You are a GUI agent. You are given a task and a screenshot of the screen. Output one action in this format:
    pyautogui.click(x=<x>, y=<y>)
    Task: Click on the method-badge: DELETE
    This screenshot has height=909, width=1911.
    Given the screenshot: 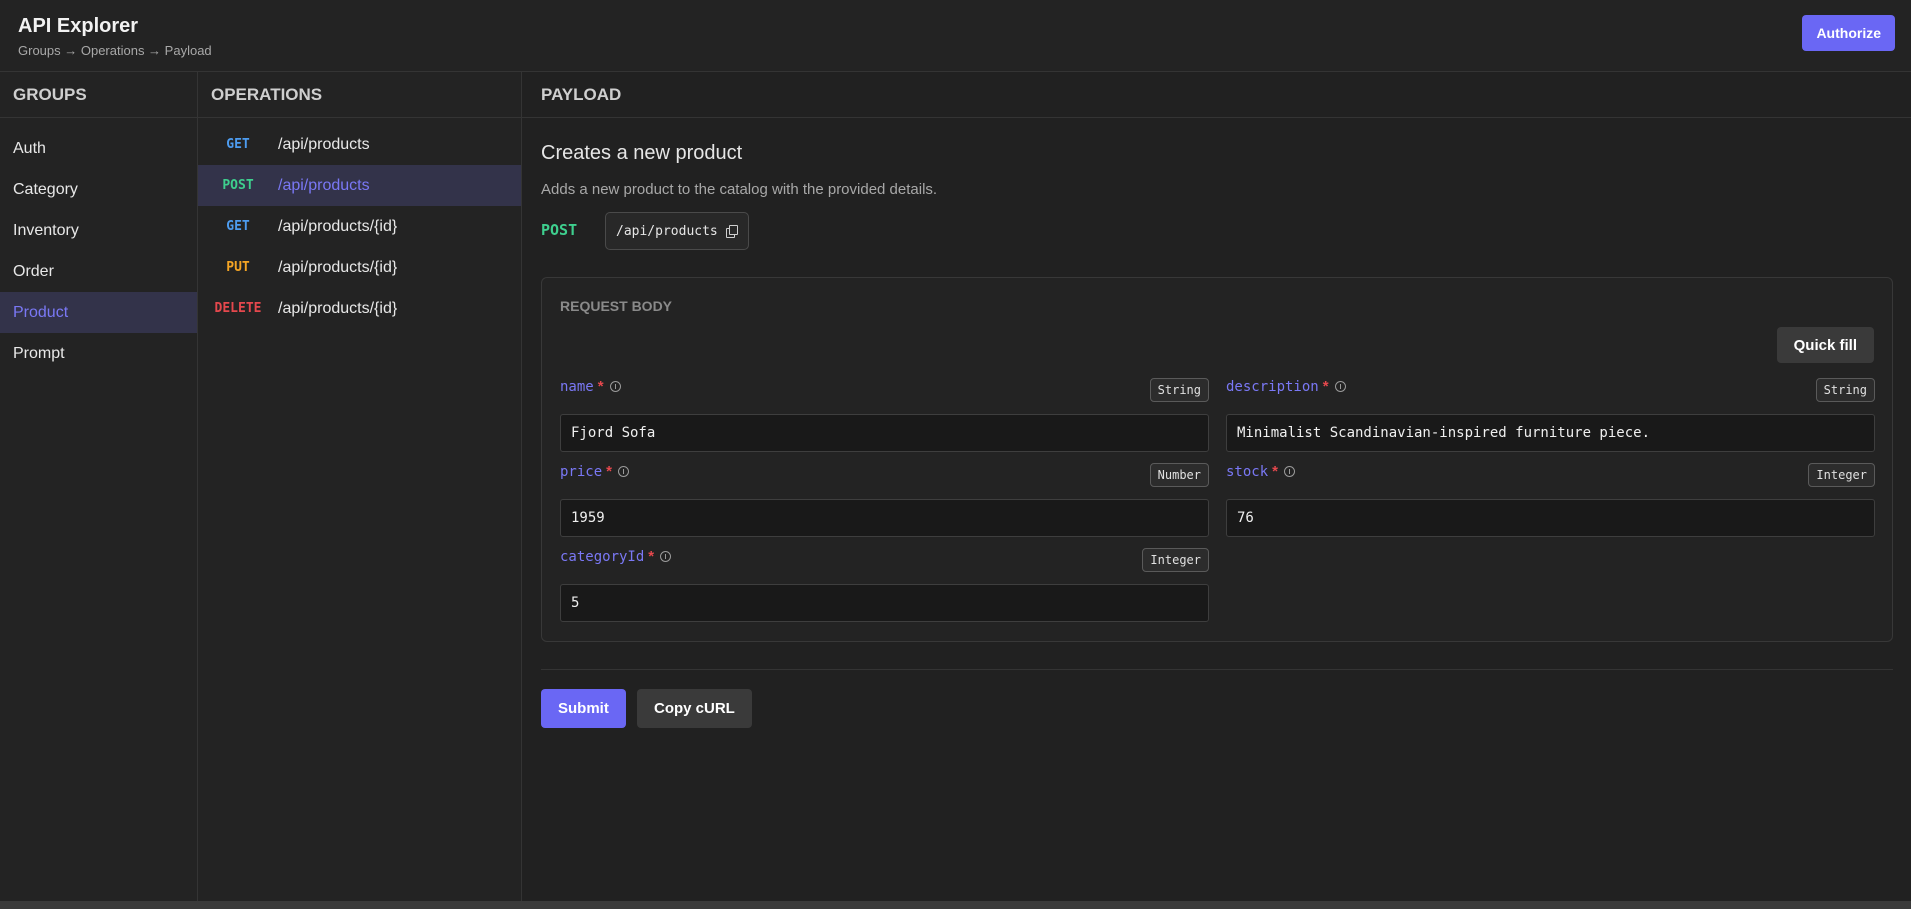 What is the action you would take?
    pyautogui.click(x=238, y=308)
    